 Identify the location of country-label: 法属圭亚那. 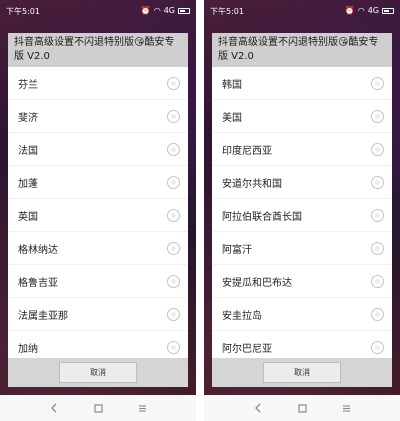
(43, 316).